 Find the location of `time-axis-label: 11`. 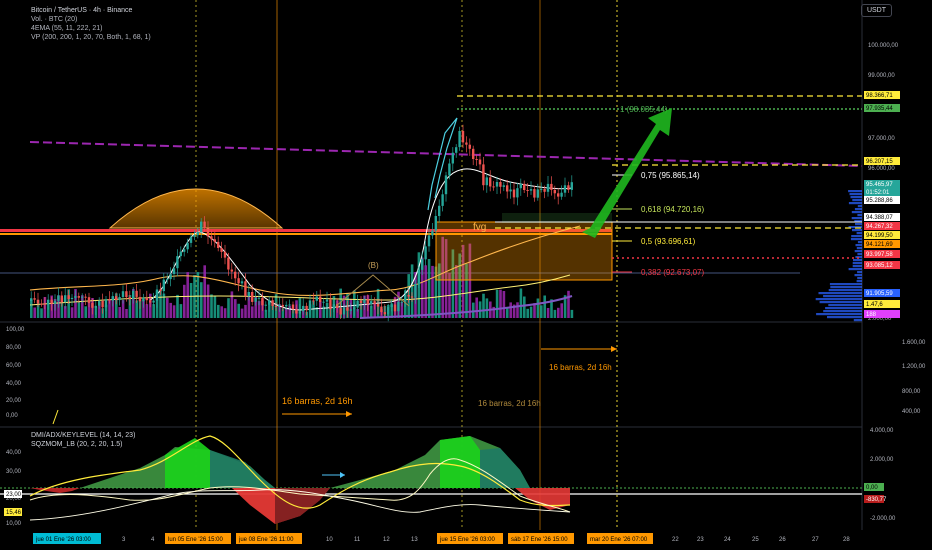

time-axis-label: 11 is located at coordinates (357, 540).